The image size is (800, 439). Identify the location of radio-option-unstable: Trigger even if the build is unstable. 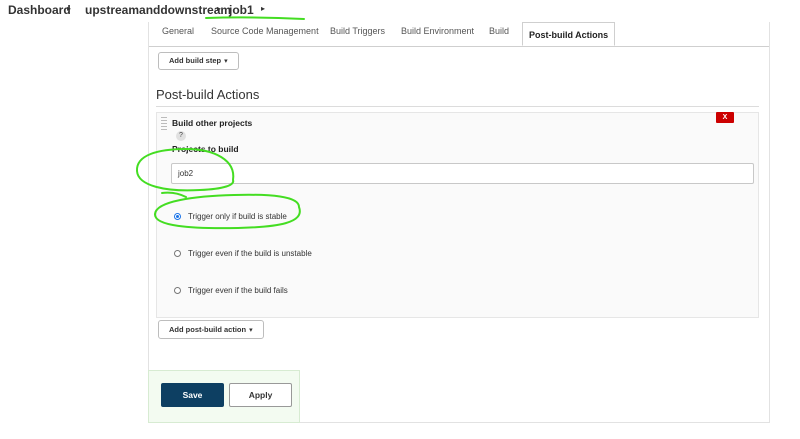
(243, 253).